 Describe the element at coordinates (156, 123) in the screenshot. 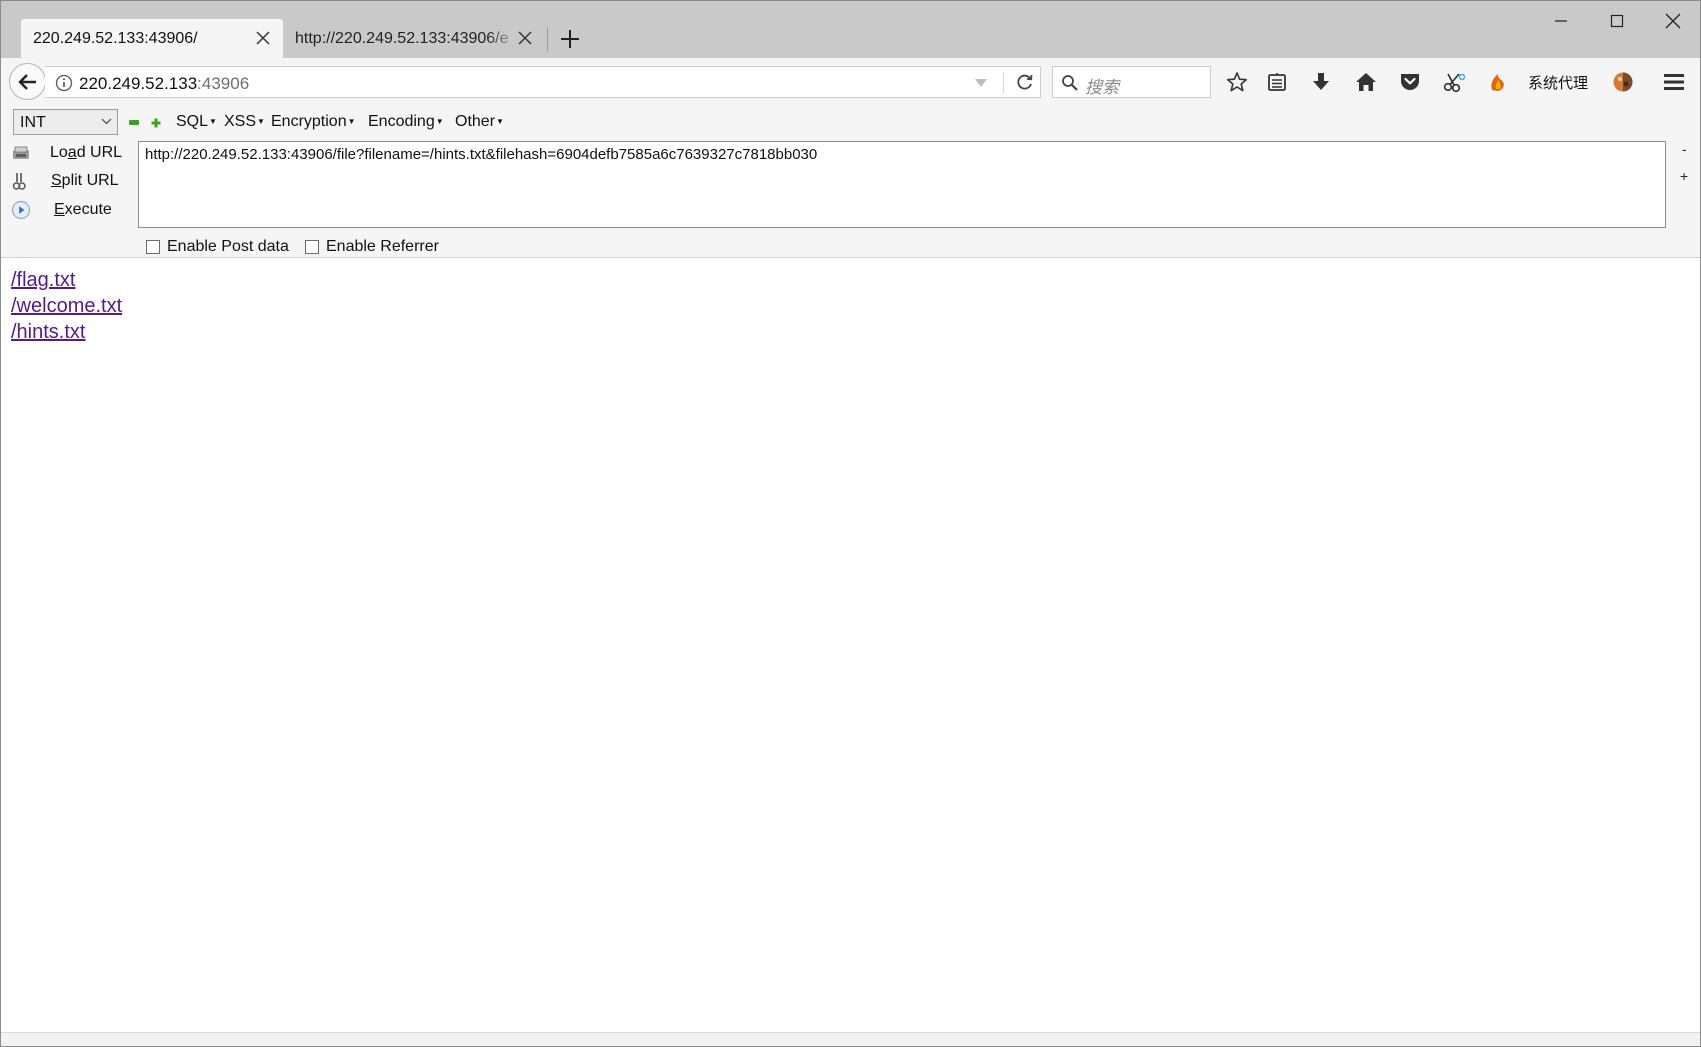

I see `increase-icon` at that location.